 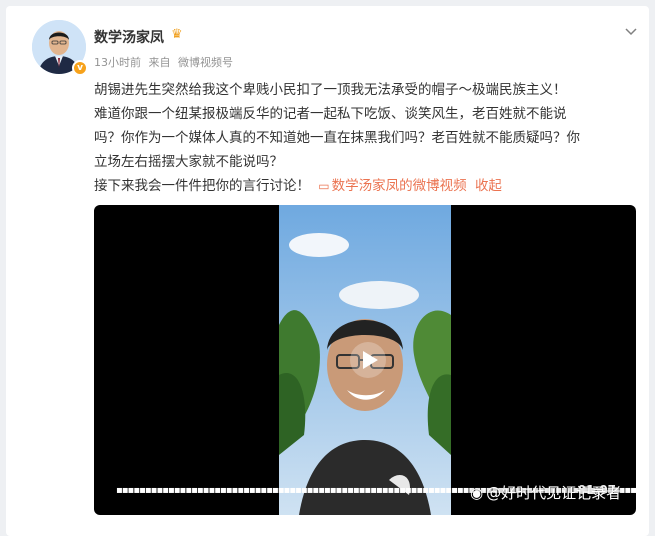 I want to click on post-text-last-line: 接下来我会一件件把你的言行讨论！ ▭ 数学汤家凤的微博视频 收起, so click(x=366, y=186).